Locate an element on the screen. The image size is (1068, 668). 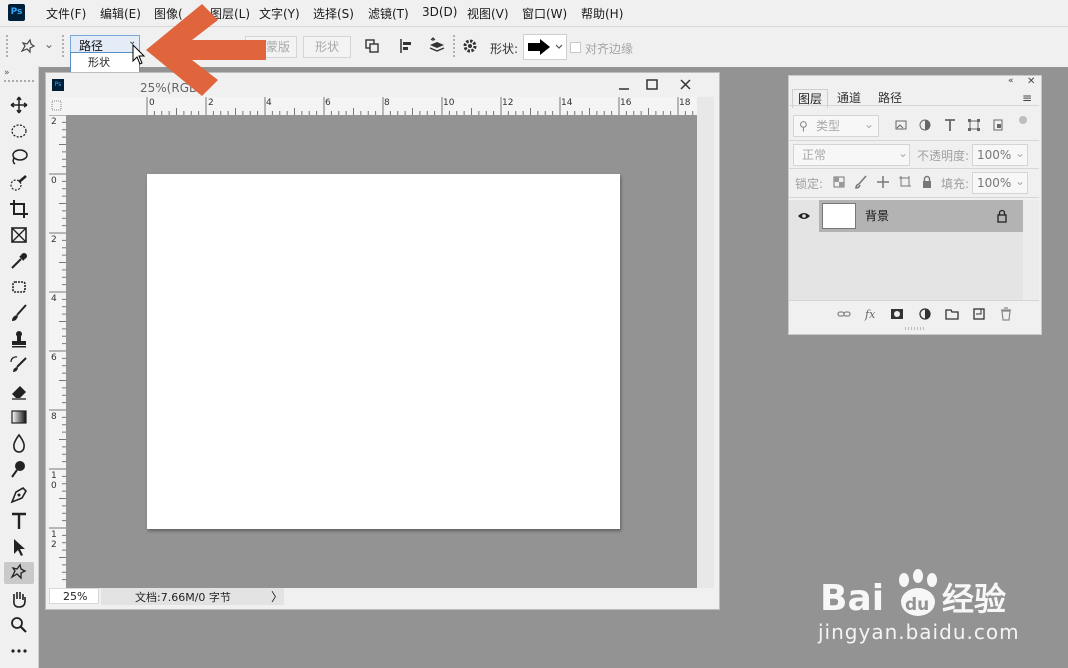
layer-style-fx-icon: fx is located at coordinates (871, 314).